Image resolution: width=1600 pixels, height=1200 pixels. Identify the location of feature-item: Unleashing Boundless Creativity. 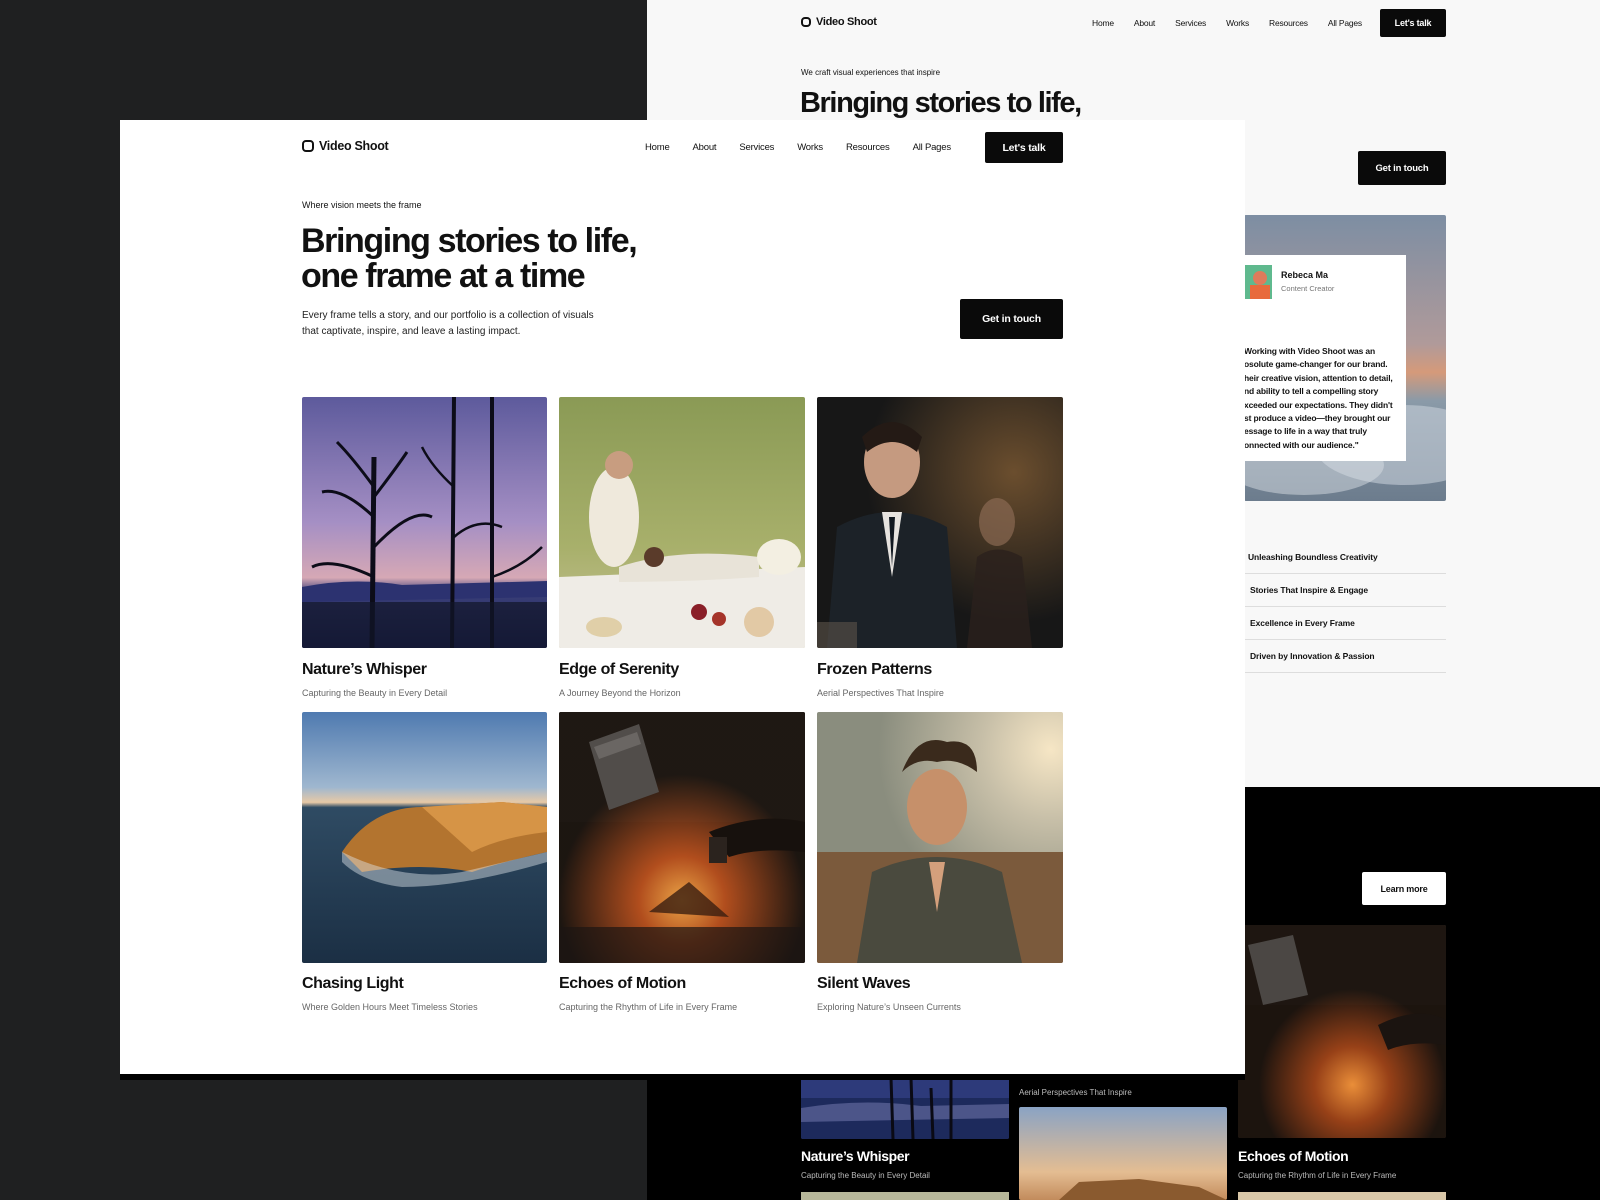
(1345, 557).